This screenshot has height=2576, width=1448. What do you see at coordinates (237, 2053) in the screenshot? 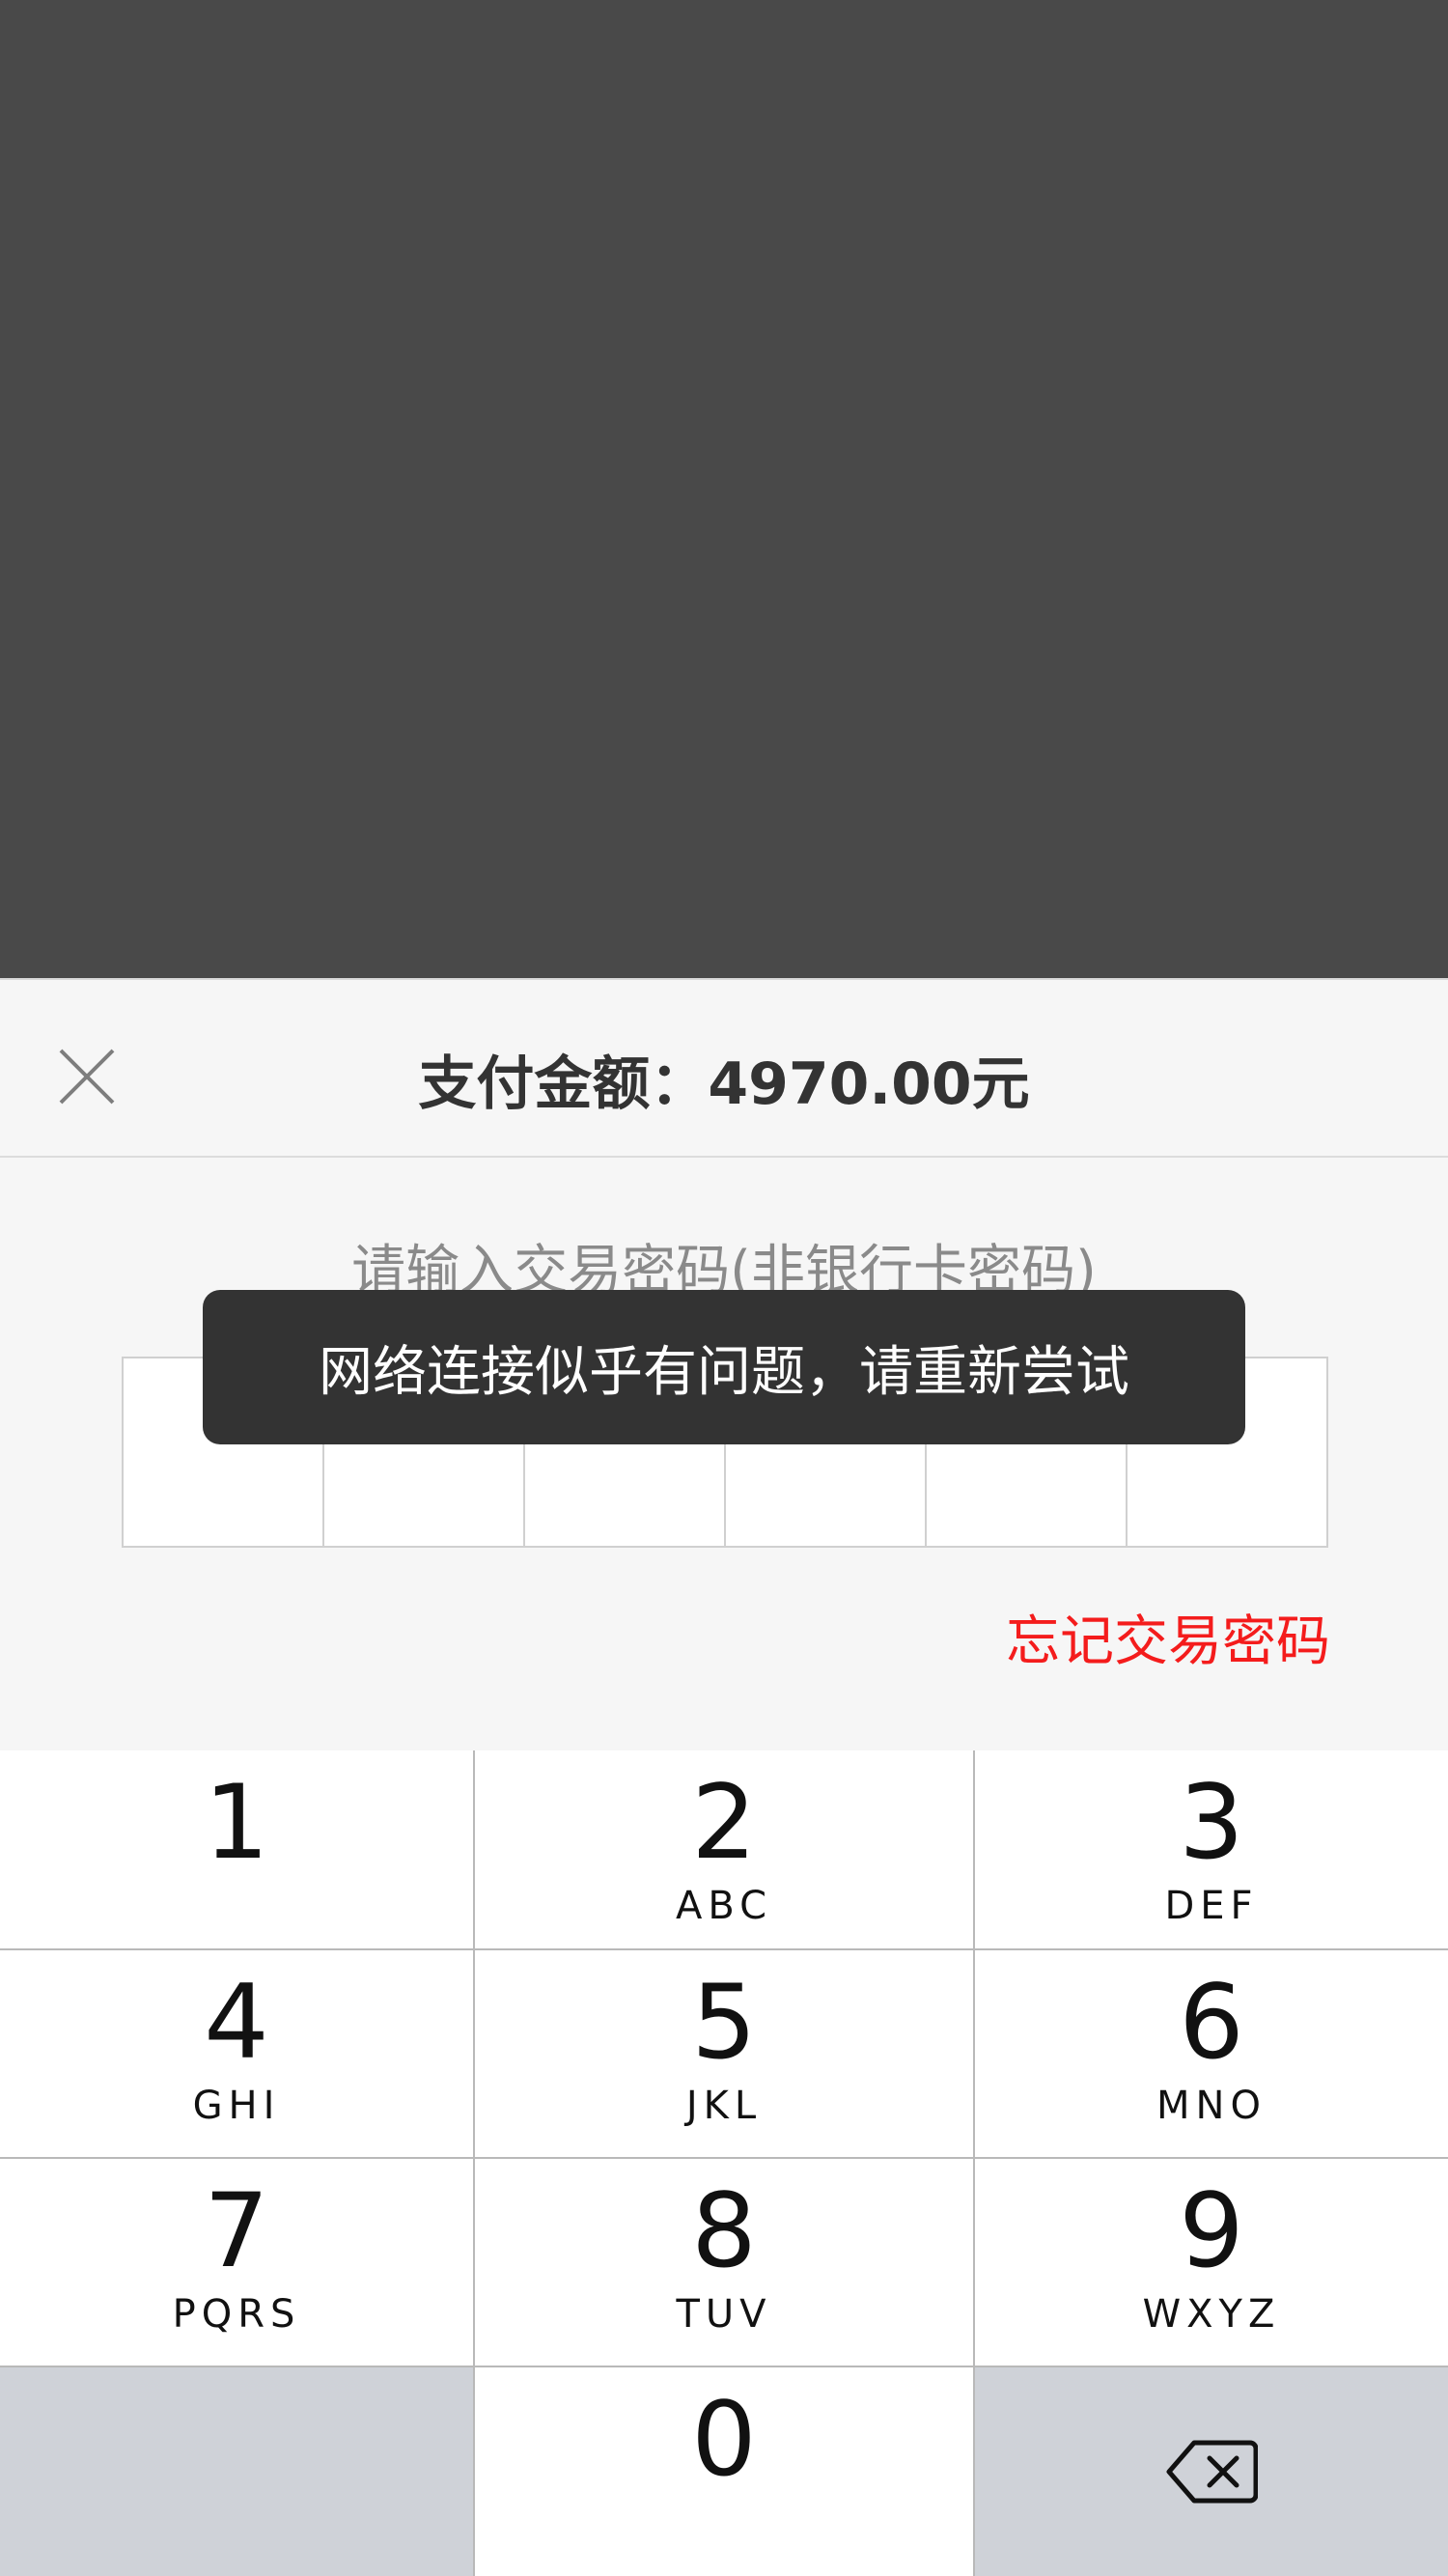
I see `key-4: 4 GHI` at bounding box center [237, 2053].